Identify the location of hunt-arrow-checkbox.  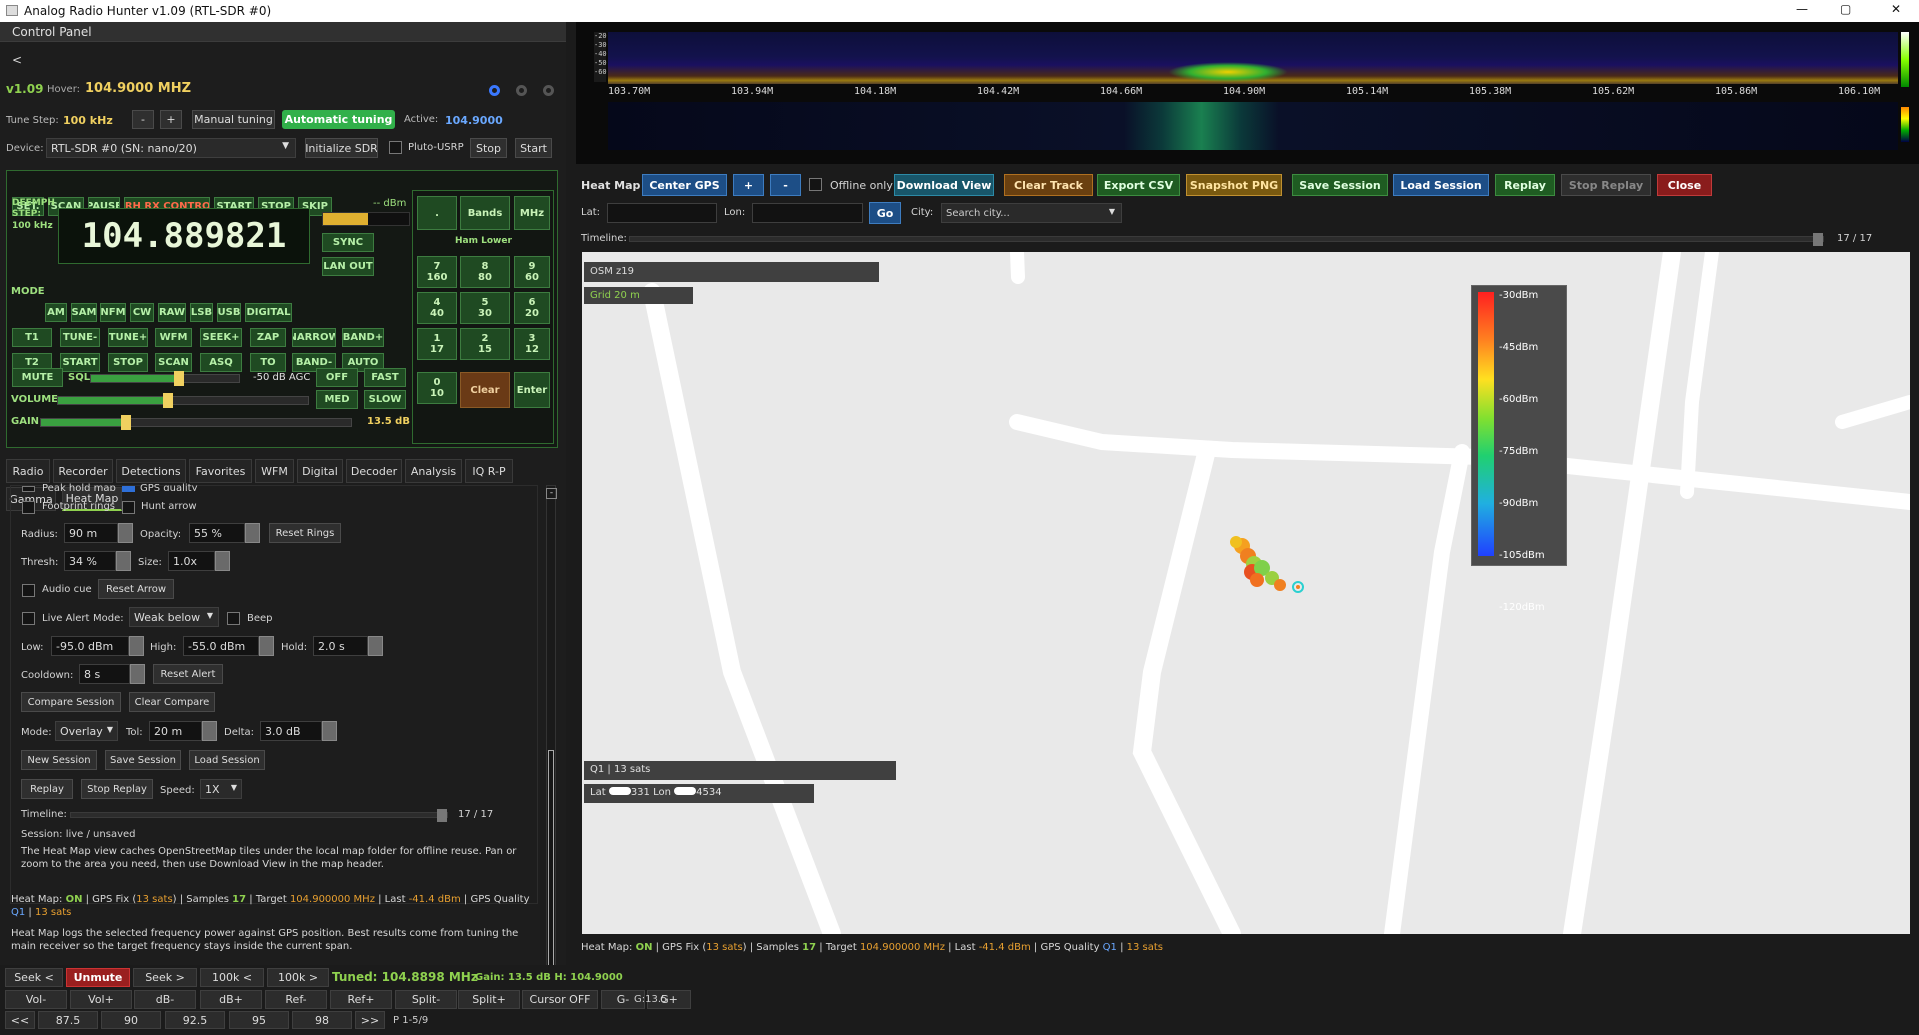
(128, 507).